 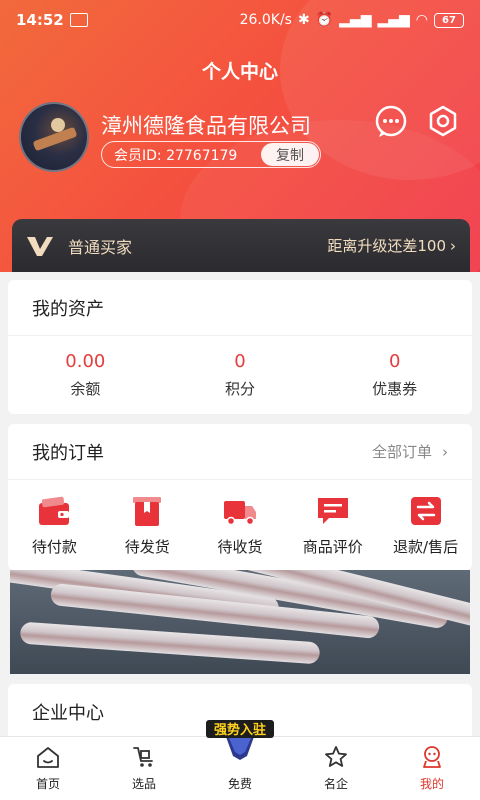 What do you see at coordinates (143, 784) in the screenshot?
I see `tab-label: 选品` at bounding box center [143, 784].